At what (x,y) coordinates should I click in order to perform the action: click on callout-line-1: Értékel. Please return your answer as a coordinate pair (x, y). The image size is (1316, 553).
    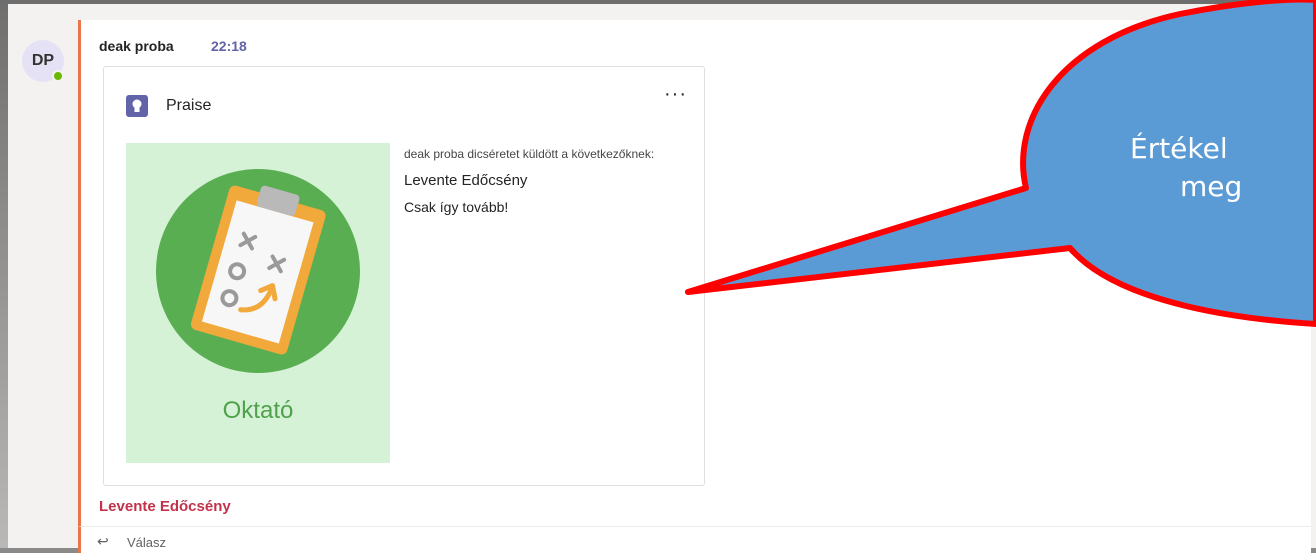
    Looking at the image, I should click on (1179, 148).